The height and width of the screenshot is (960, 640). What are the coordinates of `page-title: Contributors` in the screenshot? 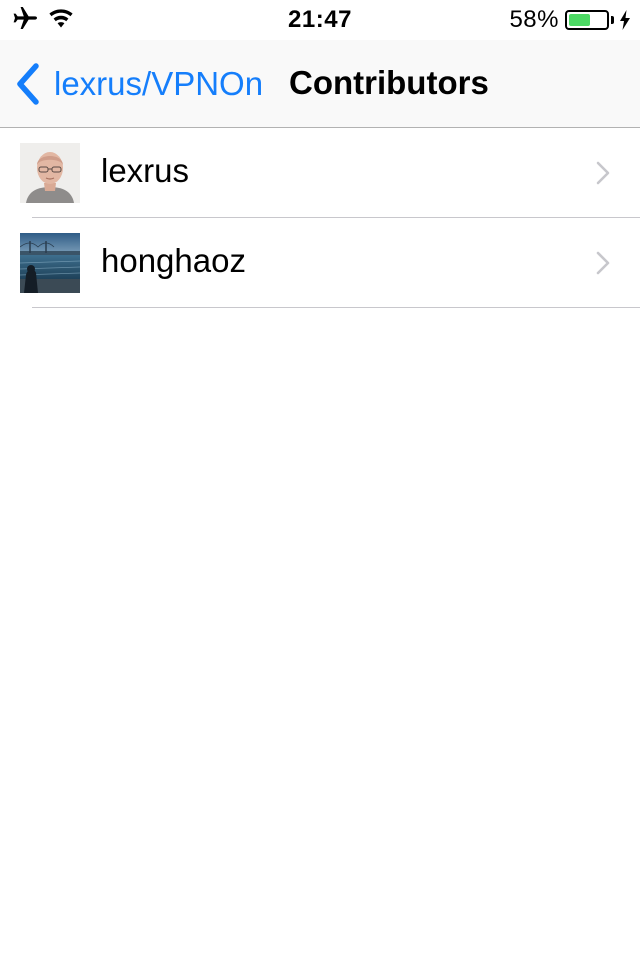 It's located at (389, 82).